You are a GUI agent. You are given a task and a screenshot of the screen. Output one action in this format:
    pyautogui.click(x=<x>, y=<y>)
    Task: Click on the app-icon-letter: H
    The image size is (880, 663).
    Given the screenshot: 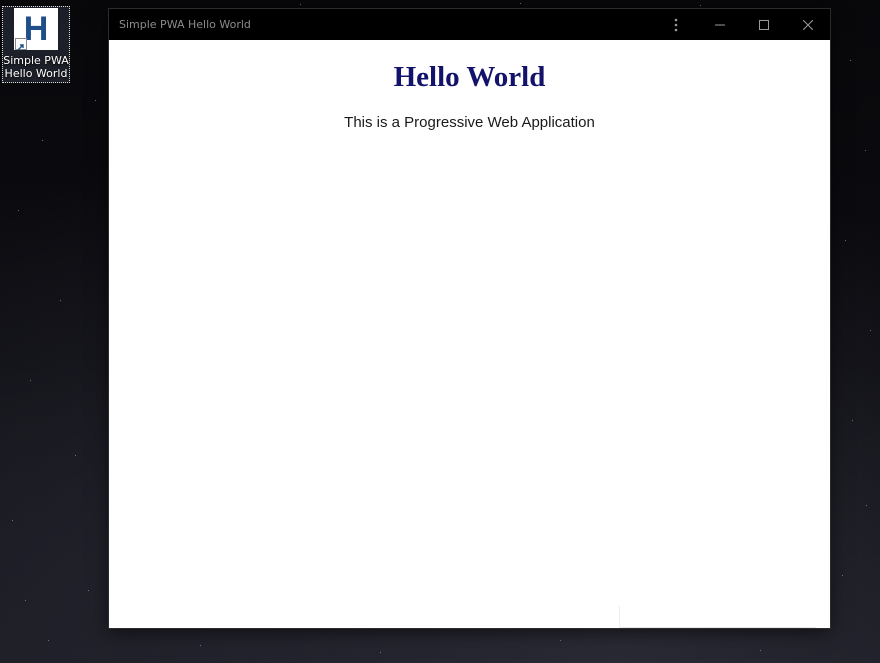 What is the action you would take?
    pyautogui.click(x=36, y=29)
    